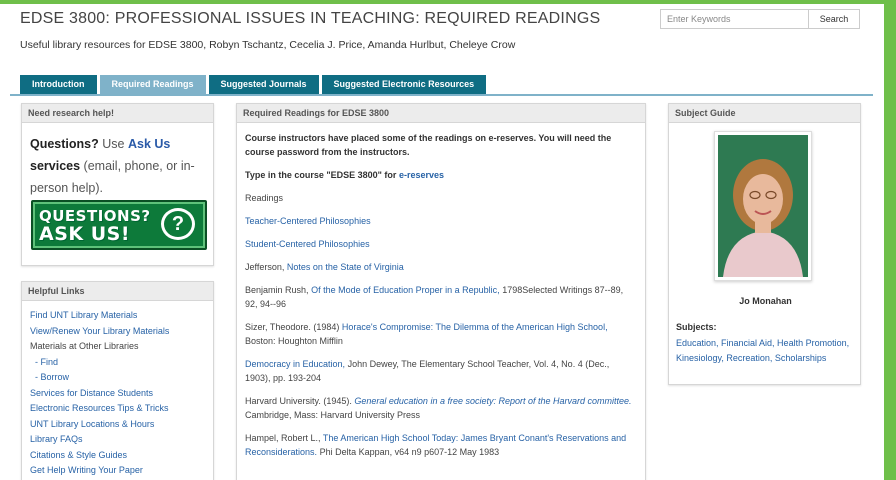 This screenshot has height=480, width=896. Describe the element at coordinates (283, 438) in the screenshot. I see `hampel-prefix: Hampel, Robert L.,` at that location.